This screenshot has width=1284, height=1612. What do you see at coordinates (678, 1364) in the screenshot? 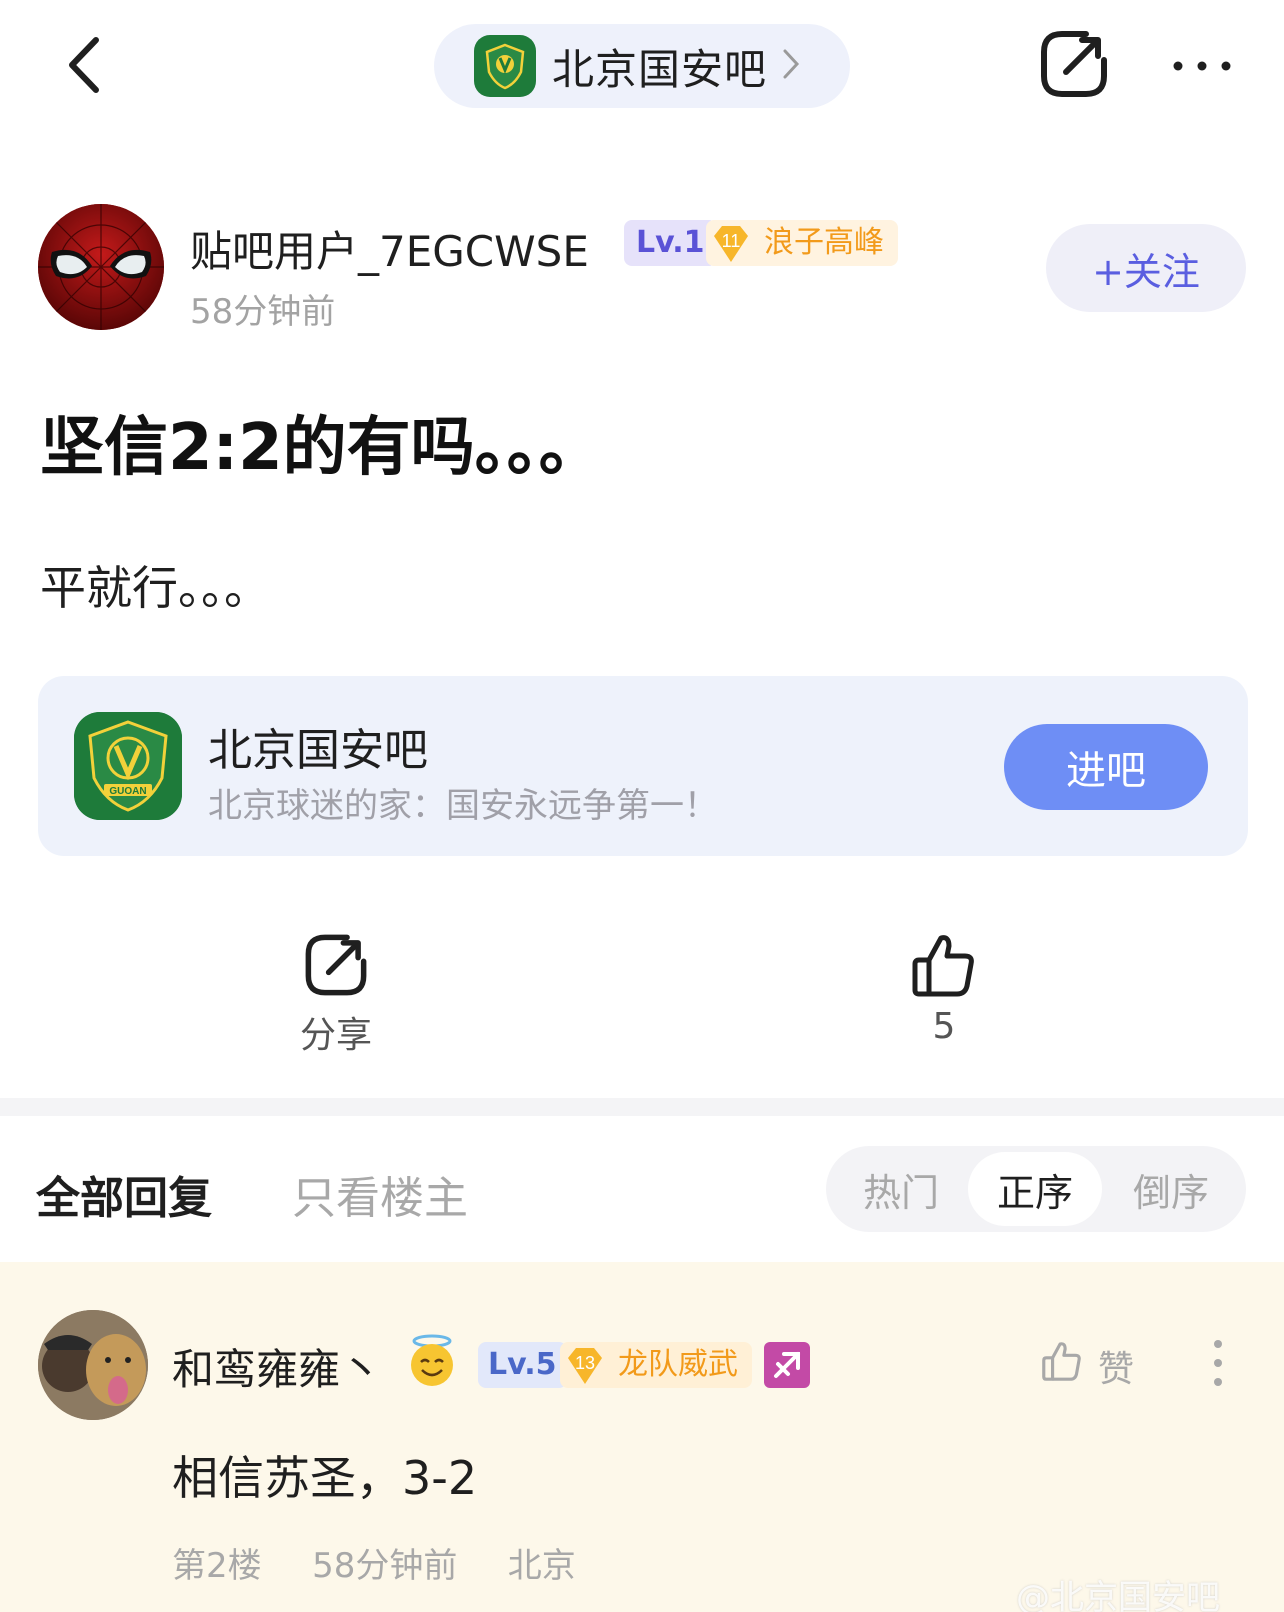
I see `reply-honor-title: 龙队威武` at bounding box center [678, 1364].